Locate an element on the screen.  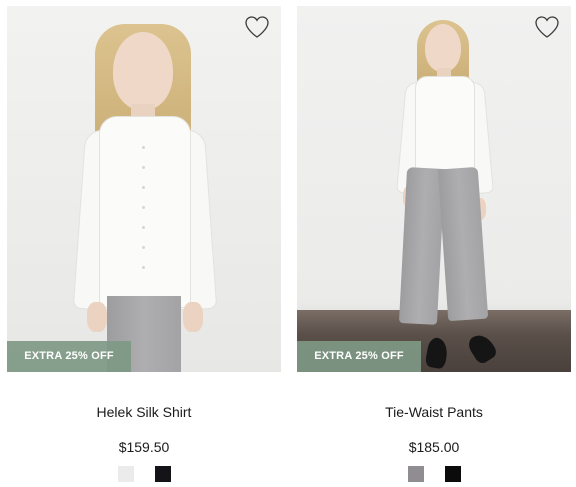
product-price: $185.00 is located at coordinates (434, 447).